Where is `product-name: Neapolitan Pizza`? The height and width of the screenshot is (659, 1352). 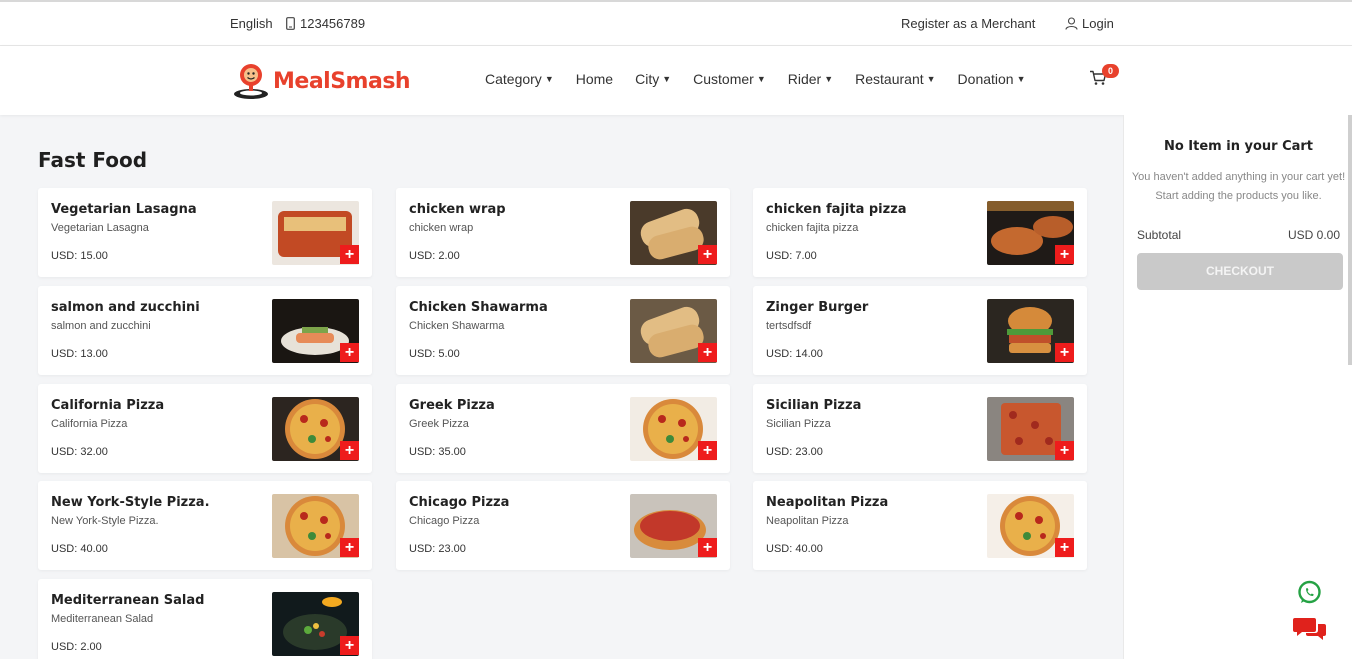 product-name: Neapolitan Pizza is located at coordinates (827, 502).